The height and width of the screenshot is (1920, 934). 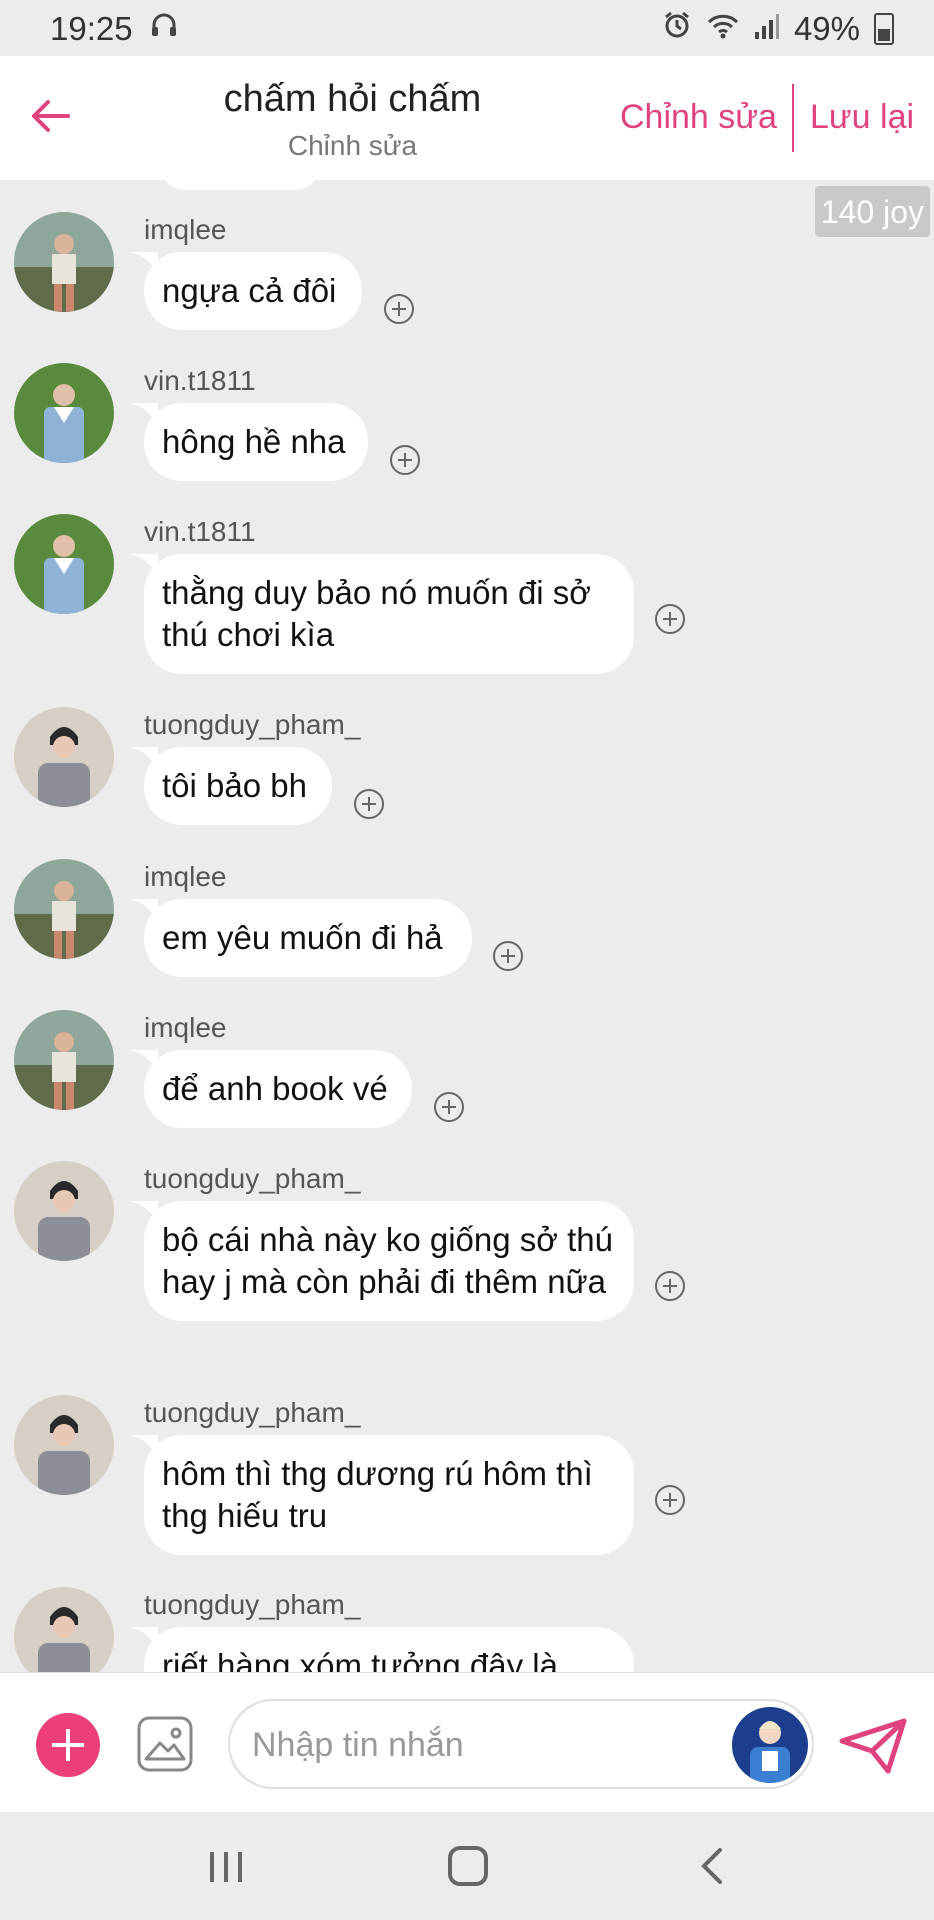 What do you see at coordinates (278, 1089) in the screenshot?
I see `message-bubble: để anh book vé` at bounding box center [278, 1089].